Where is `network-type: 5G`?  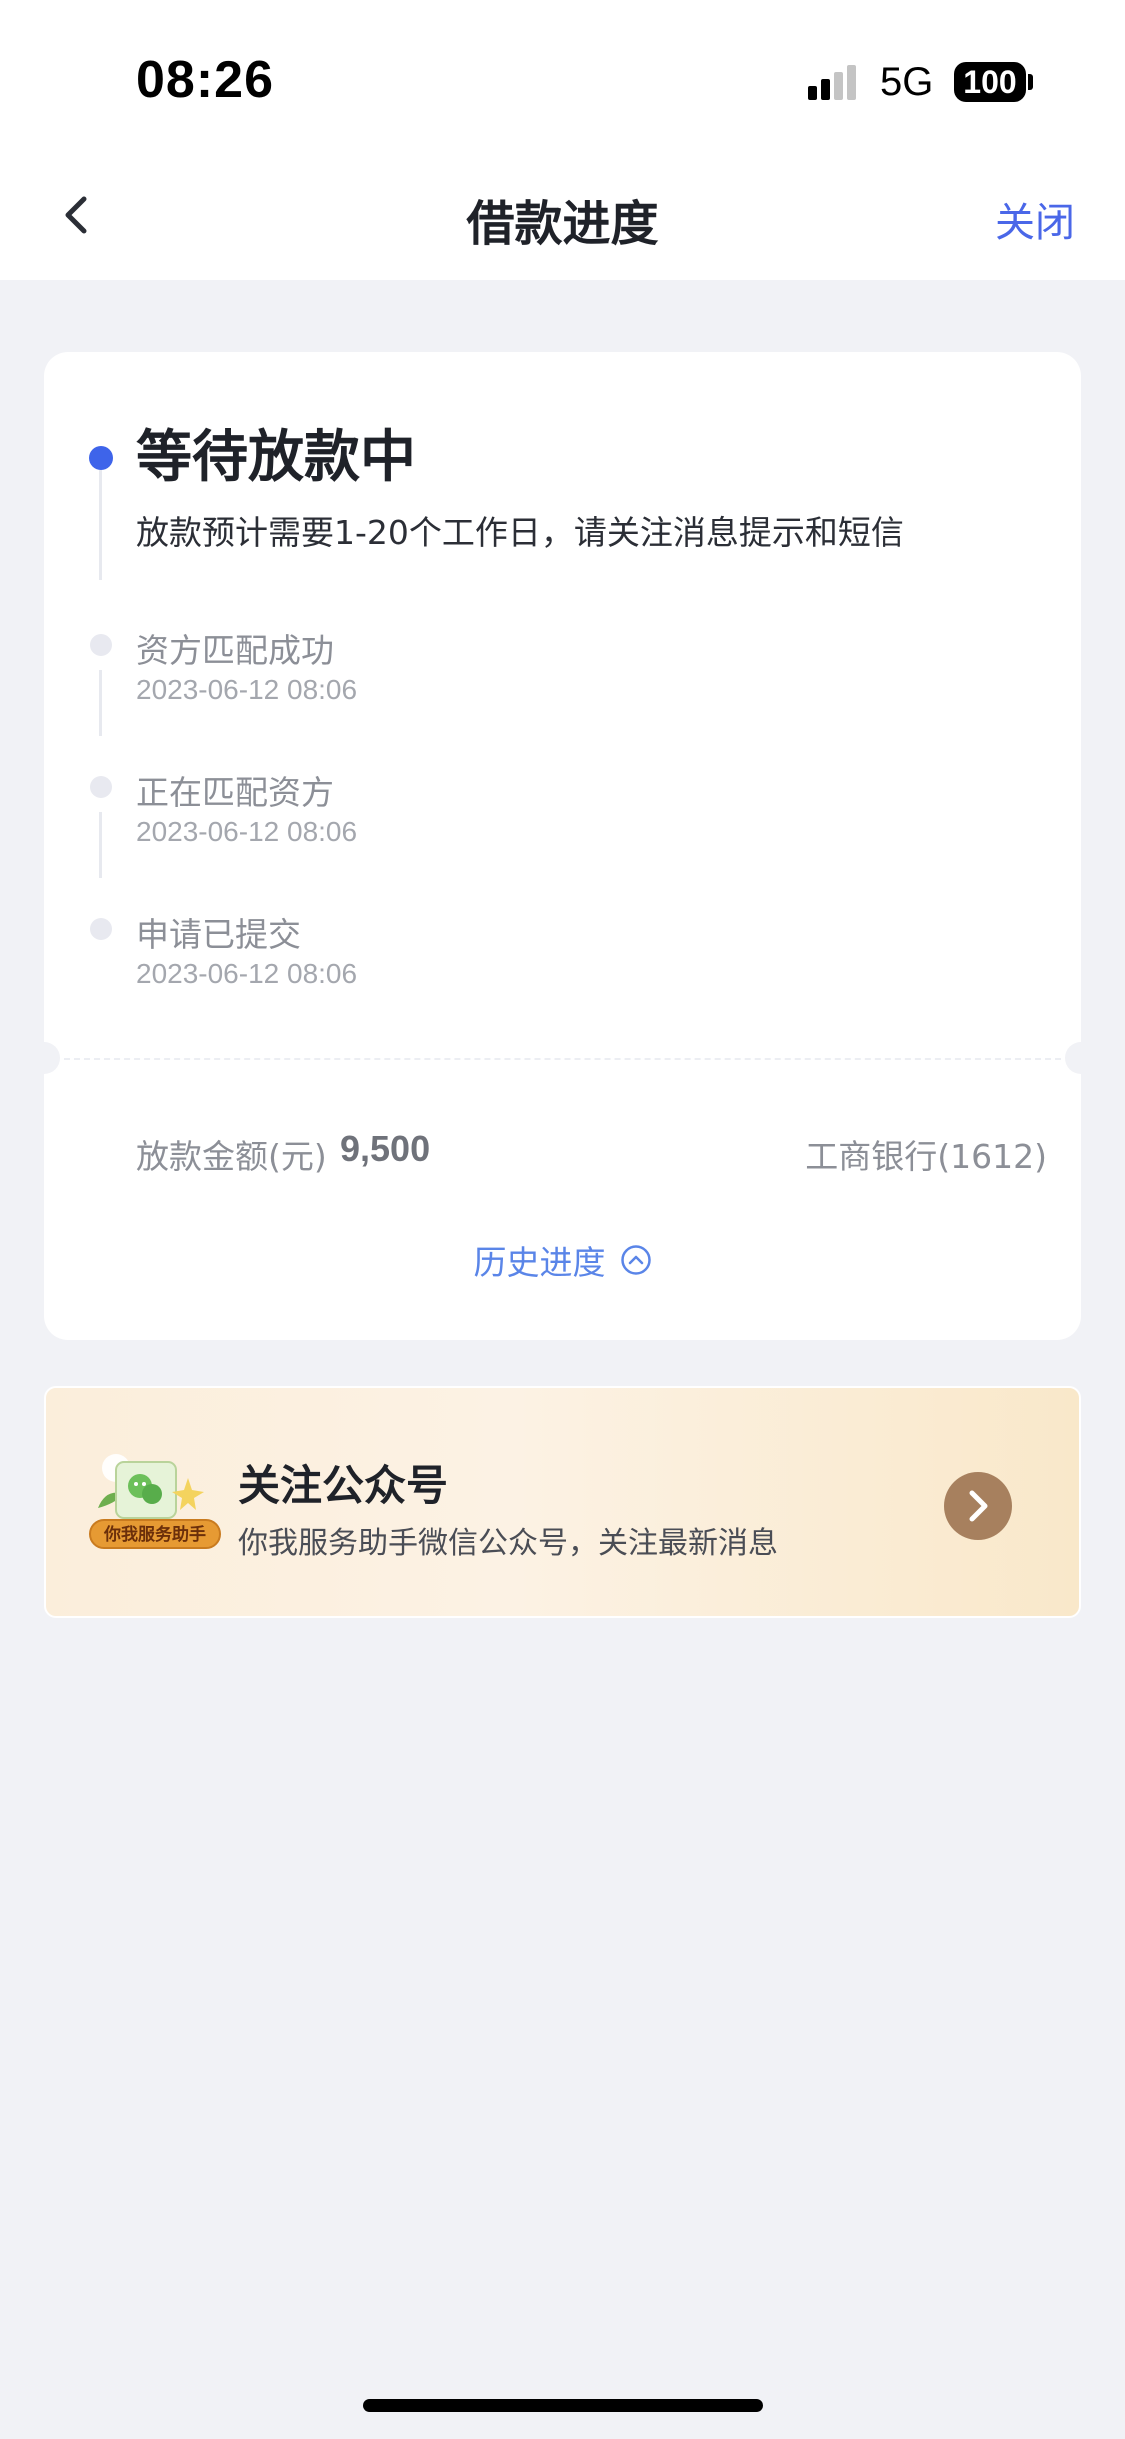 network-type: 5G is located at coordinates (907, 82).